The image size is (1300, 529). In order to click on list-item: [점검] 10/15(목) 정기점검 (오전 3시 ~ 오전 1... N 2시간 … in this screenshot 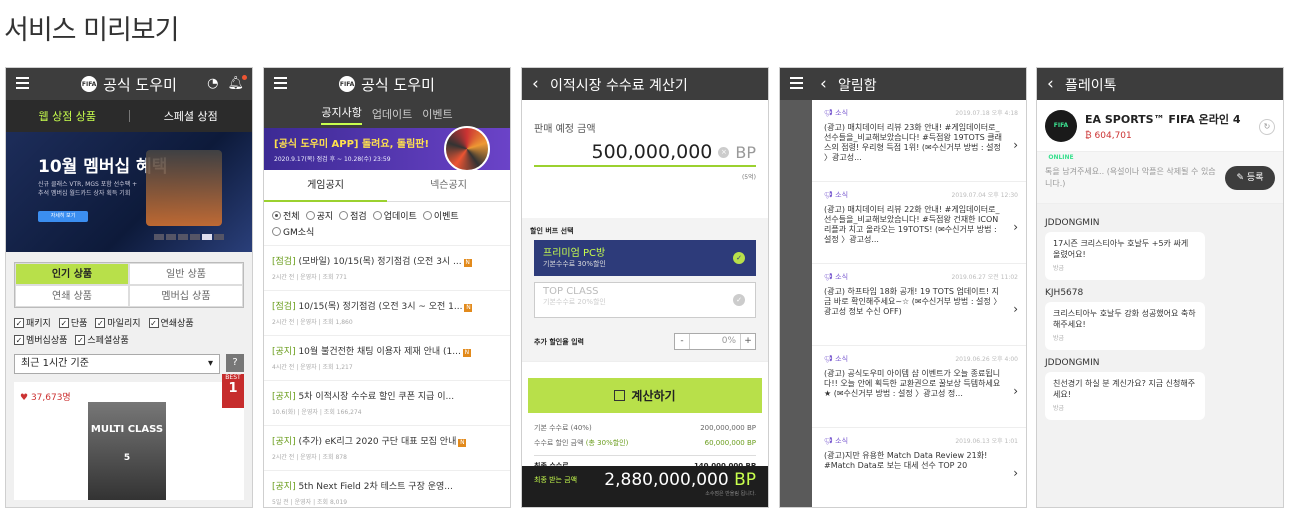, I will do `click(387, 313)`.